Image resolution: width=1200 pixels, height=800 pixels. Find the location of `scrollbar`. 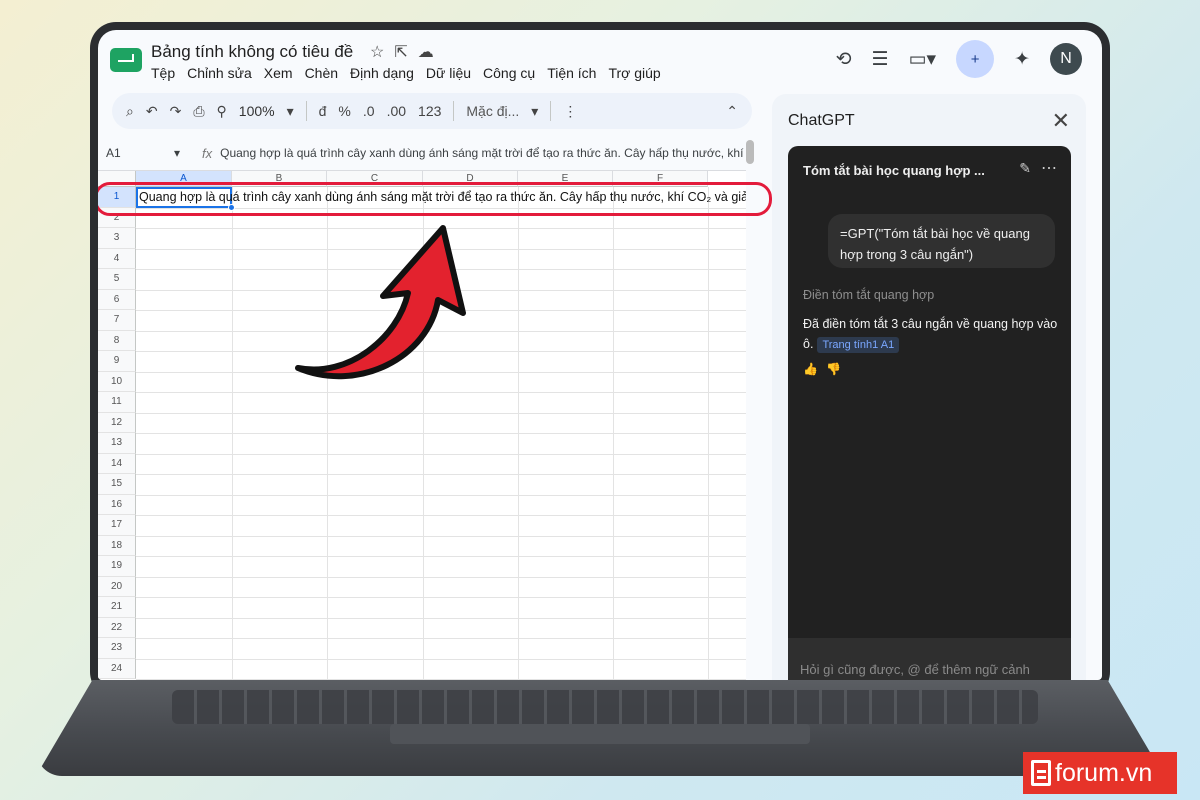

scrollbar is located at coordinates (750, 152).